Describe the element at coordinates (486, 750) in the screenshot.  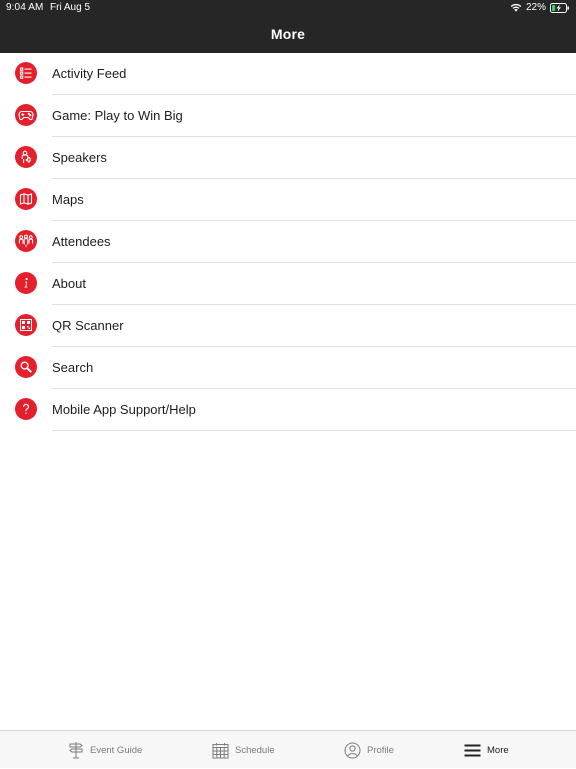
I see `tab-more: More` at that location.